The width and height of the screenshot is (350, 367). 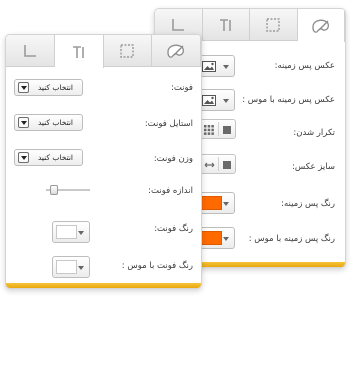 I want to click on font-weight-label: وزن فونت:, so click(x=173, y=159).